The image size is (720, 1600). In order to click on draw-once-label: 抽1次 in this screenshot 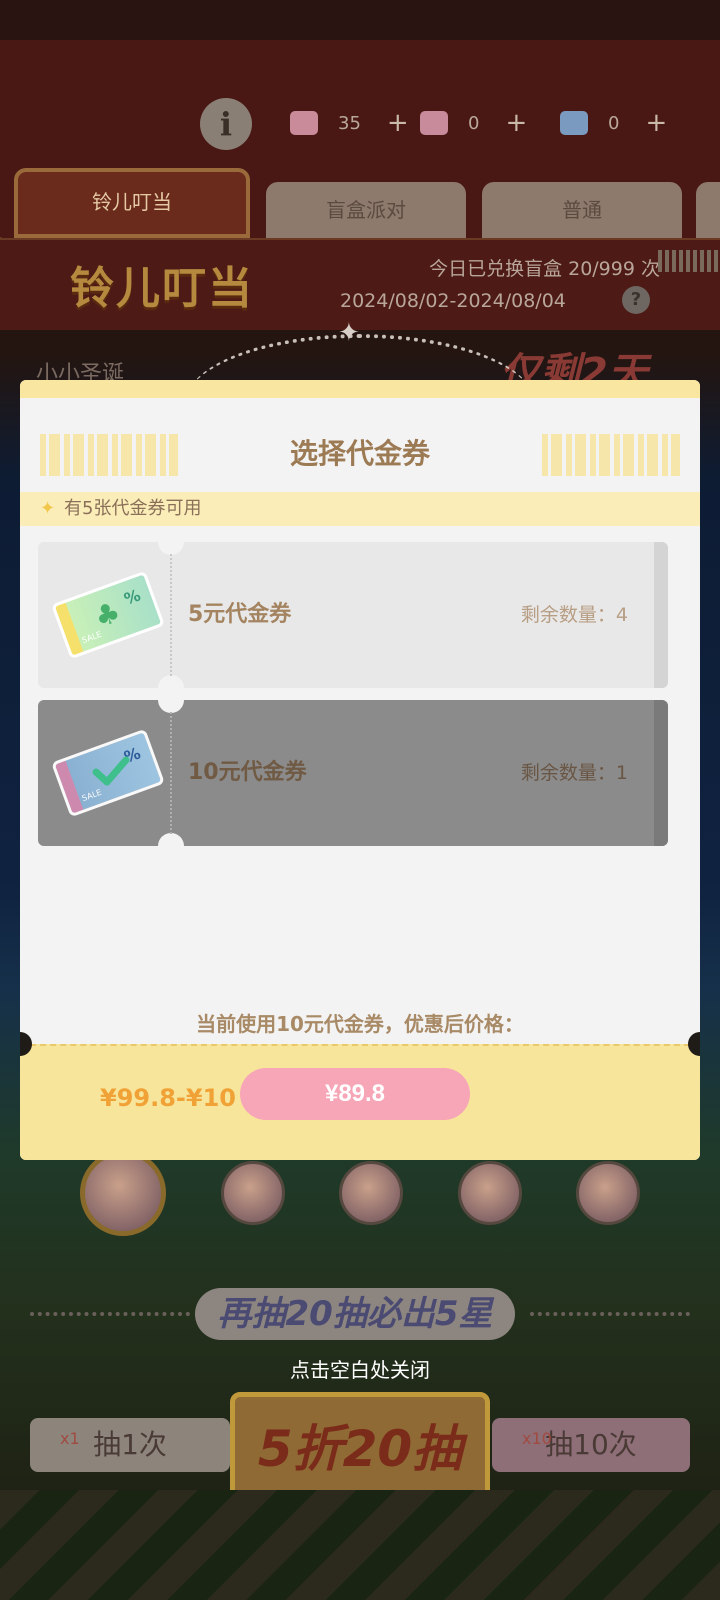, I will do `click(130, 1444)`.